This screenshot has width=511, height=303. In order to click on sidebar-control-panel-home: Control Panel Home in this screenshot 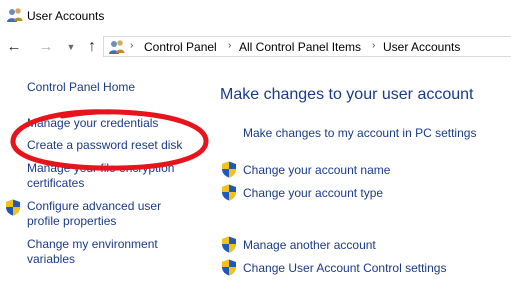, I will do `click(81, 87)`.